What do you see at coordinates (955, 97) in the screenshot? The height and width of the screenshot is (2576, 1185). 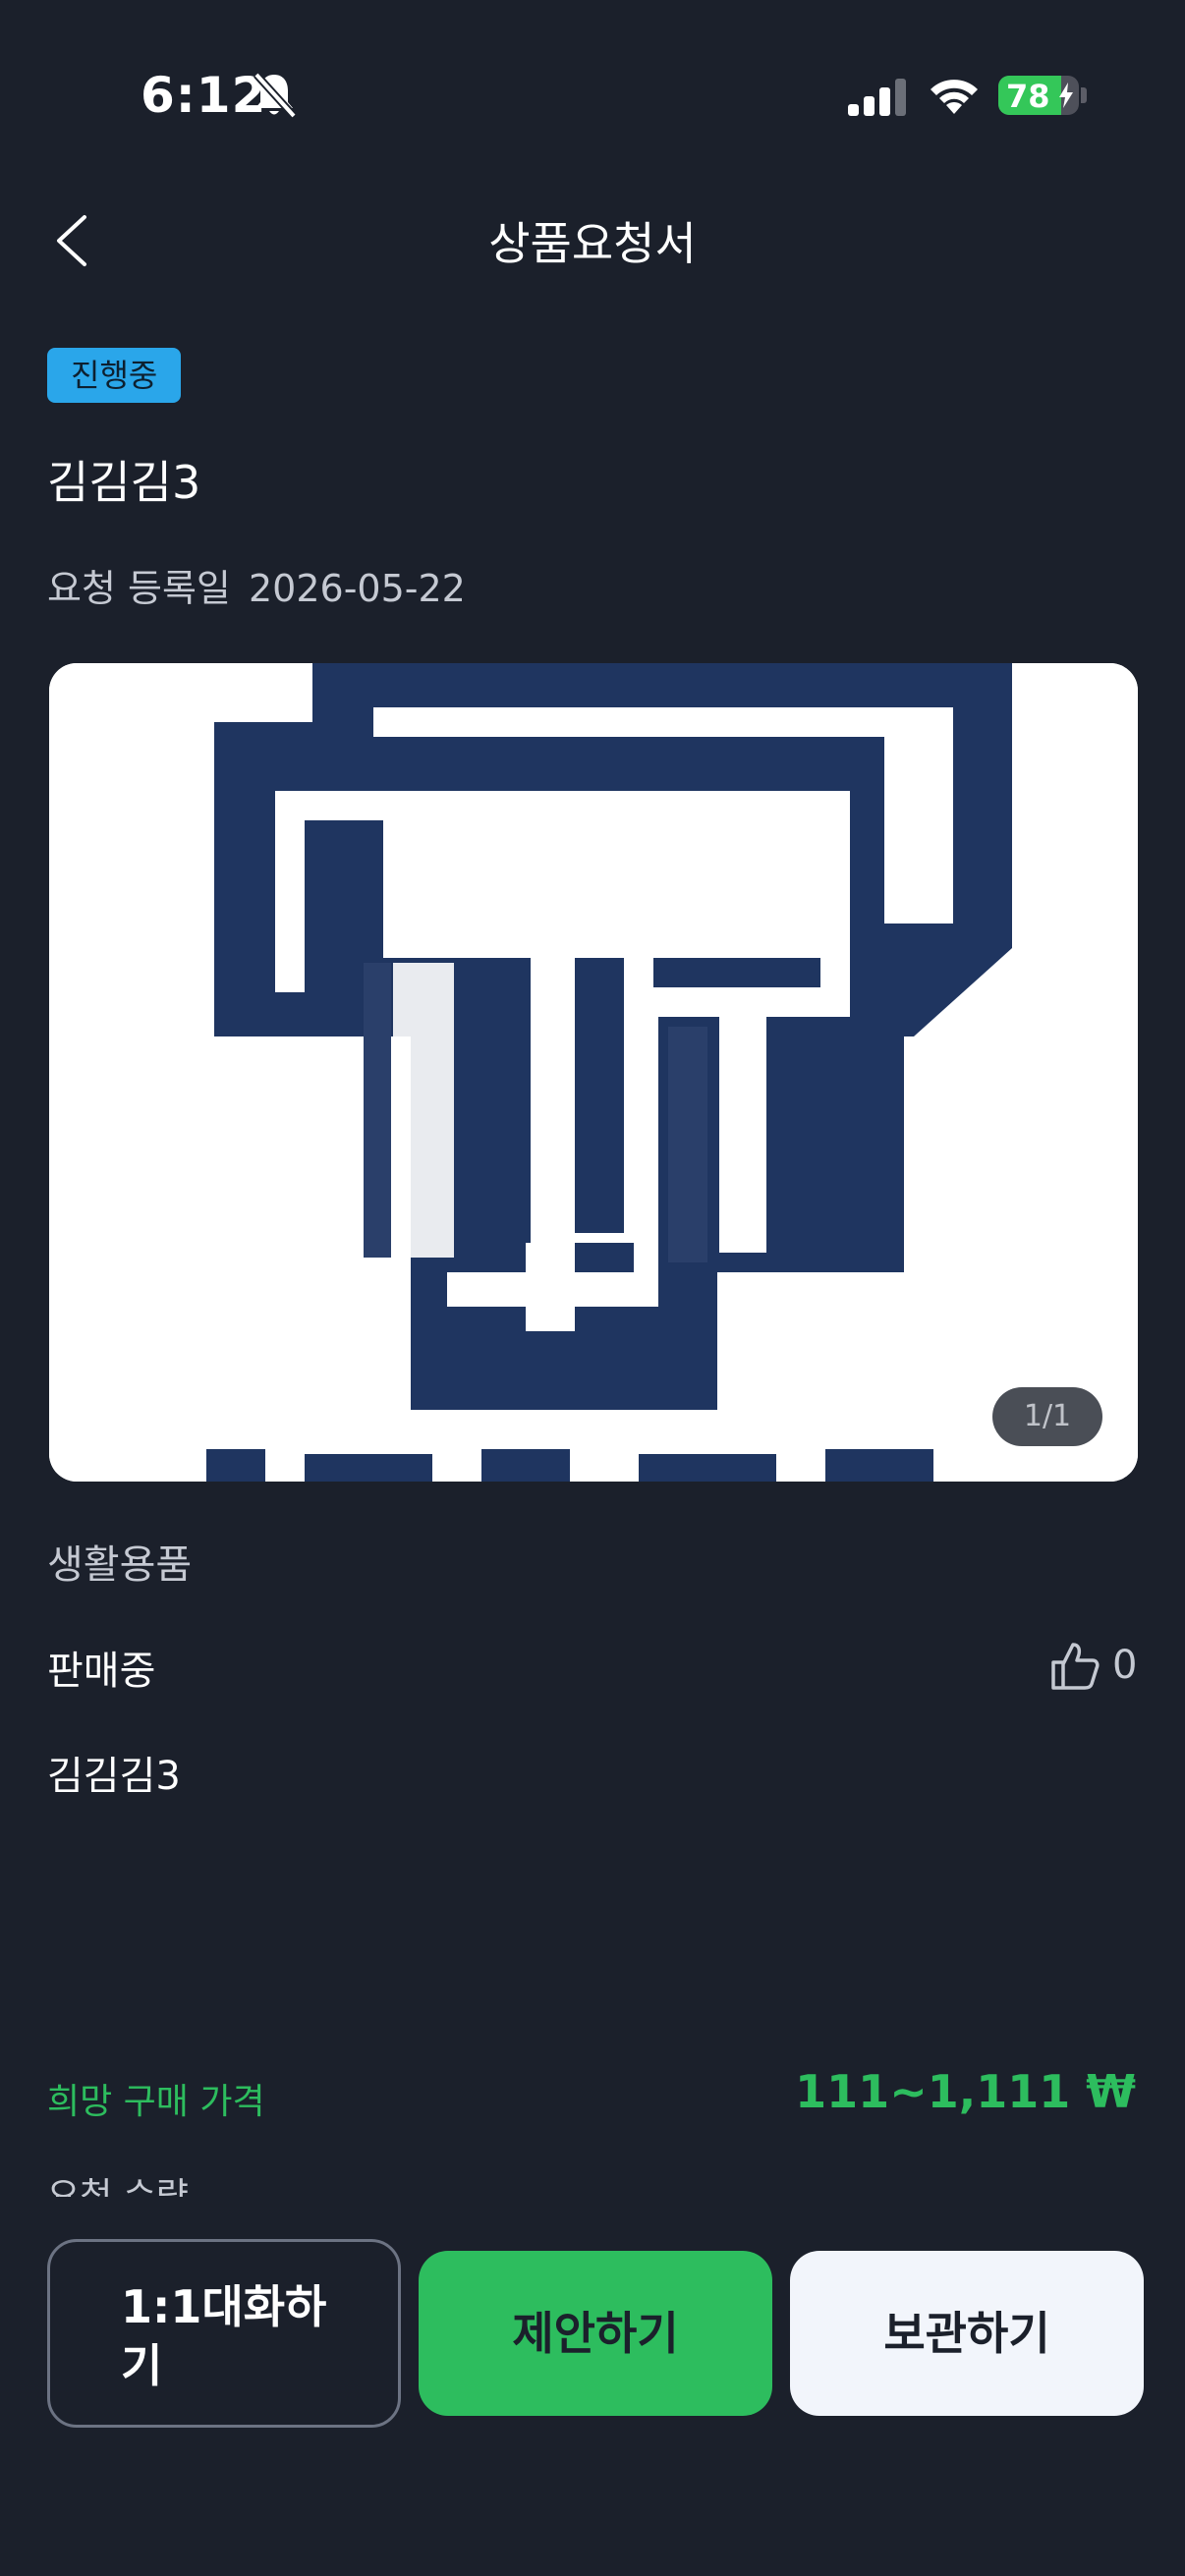 I see `wifi-icon` at bounding box center [955, 97].